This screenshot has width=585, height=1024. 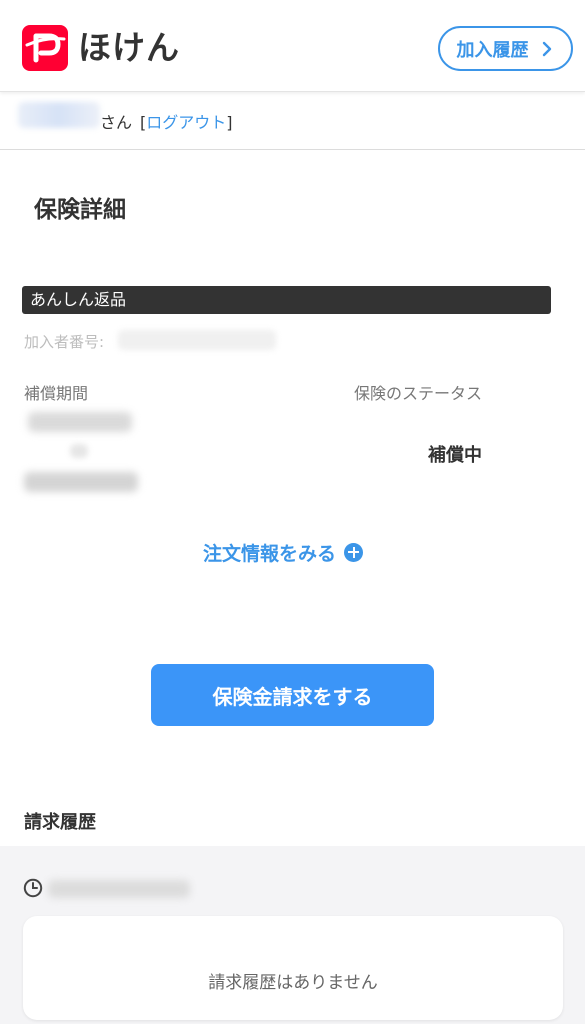 What do you see at coordinates (79, 451) in the screenshot?
I see `coverage-range-separator` at bounding box center [79, 451].